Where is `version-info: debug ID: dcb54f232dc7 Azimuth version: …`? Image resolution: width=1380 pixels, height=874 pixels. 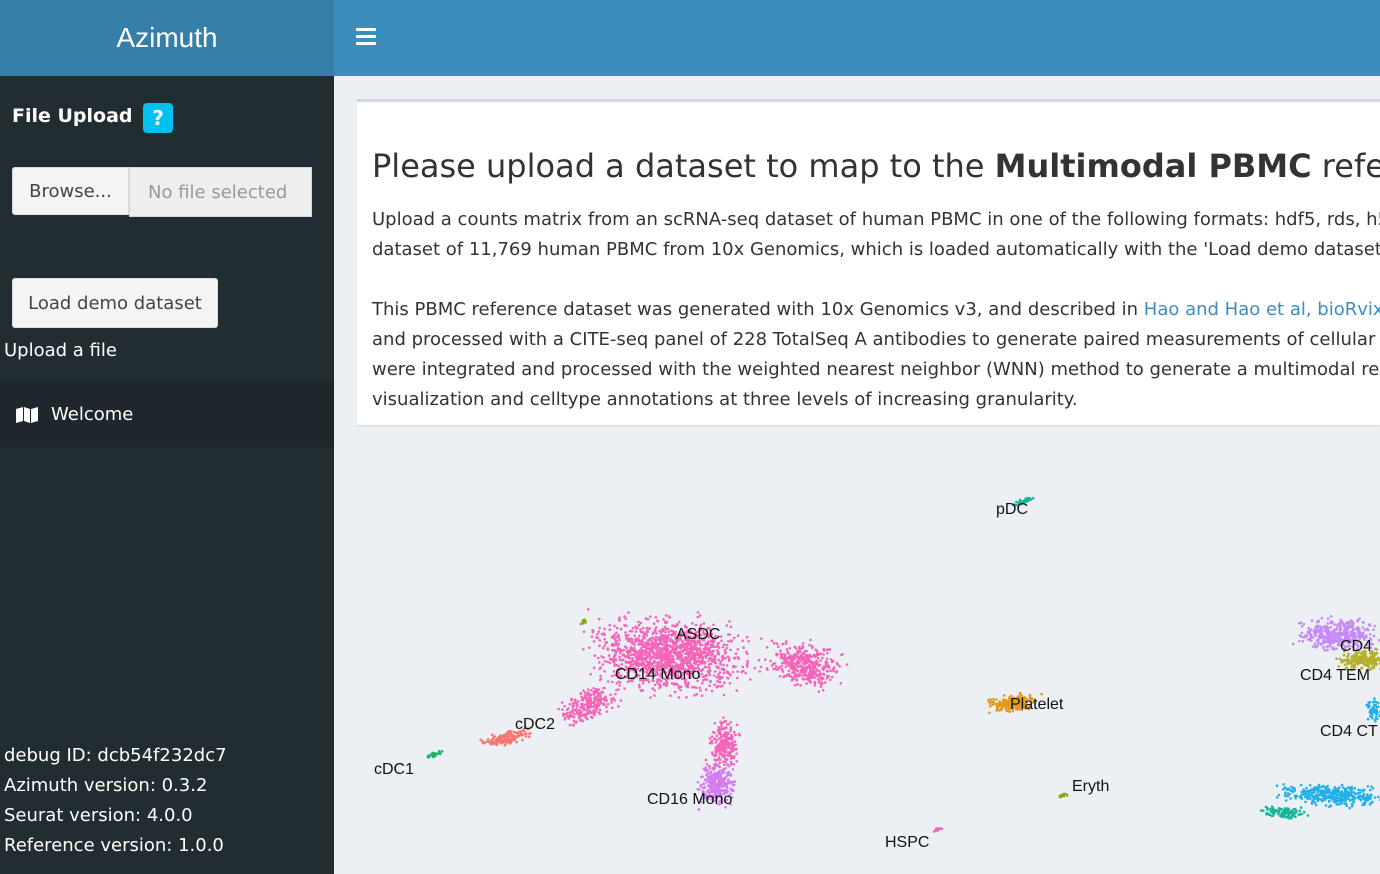 version-info: debug ID: dcb54f232dc7 Azimuth version: … is located at coordinates (115, 801).